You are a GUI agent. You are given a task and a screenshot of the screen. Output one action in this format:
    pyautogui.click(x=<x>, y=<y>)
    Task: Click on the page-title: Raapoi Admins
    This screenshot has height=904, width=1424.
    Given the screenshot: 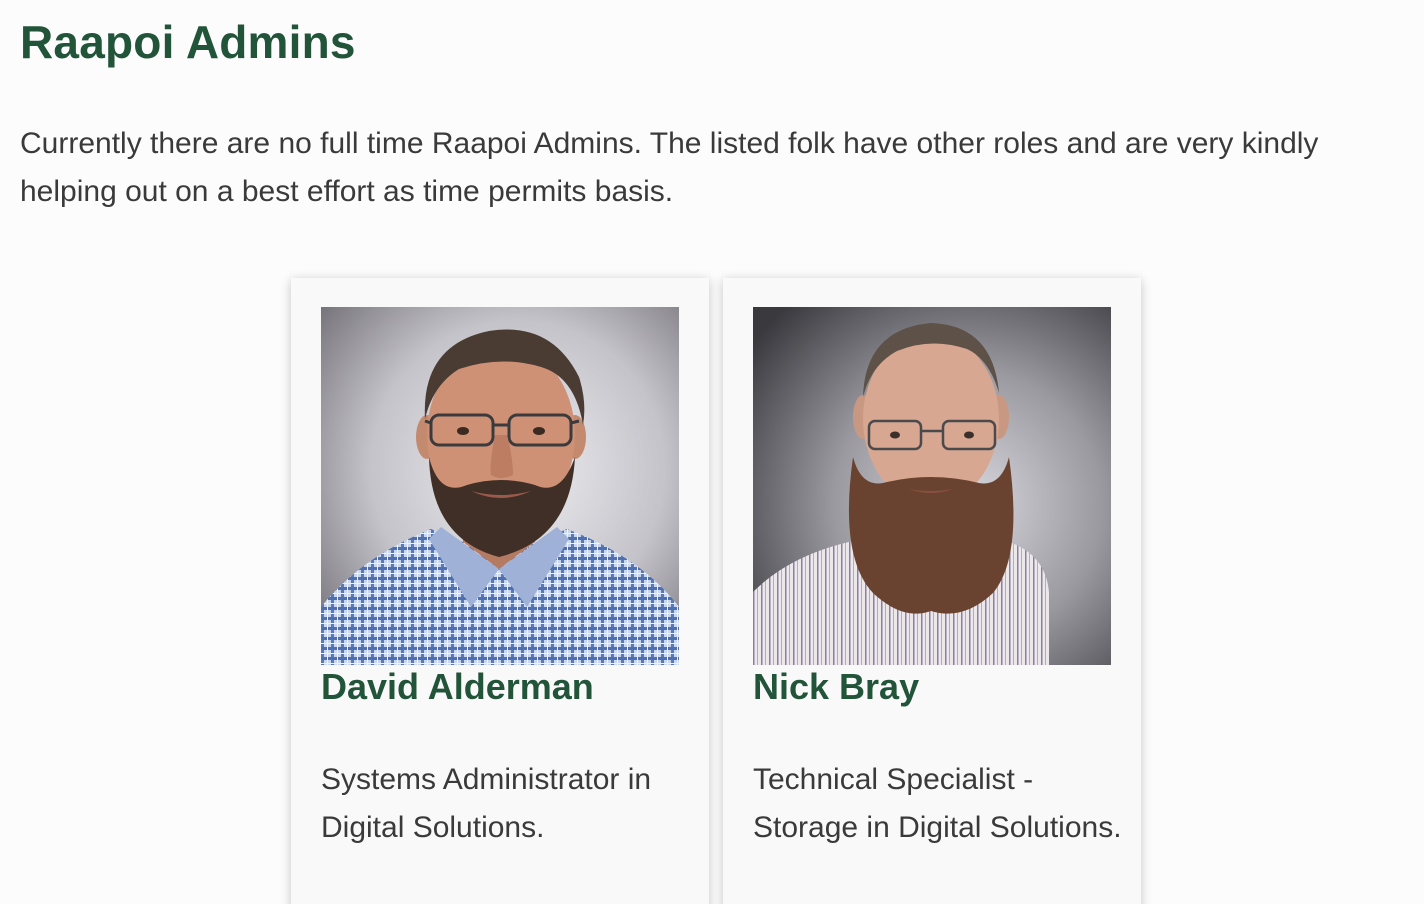 What is the action you would take?
    pyautogui.click(x=188, y=42)
    